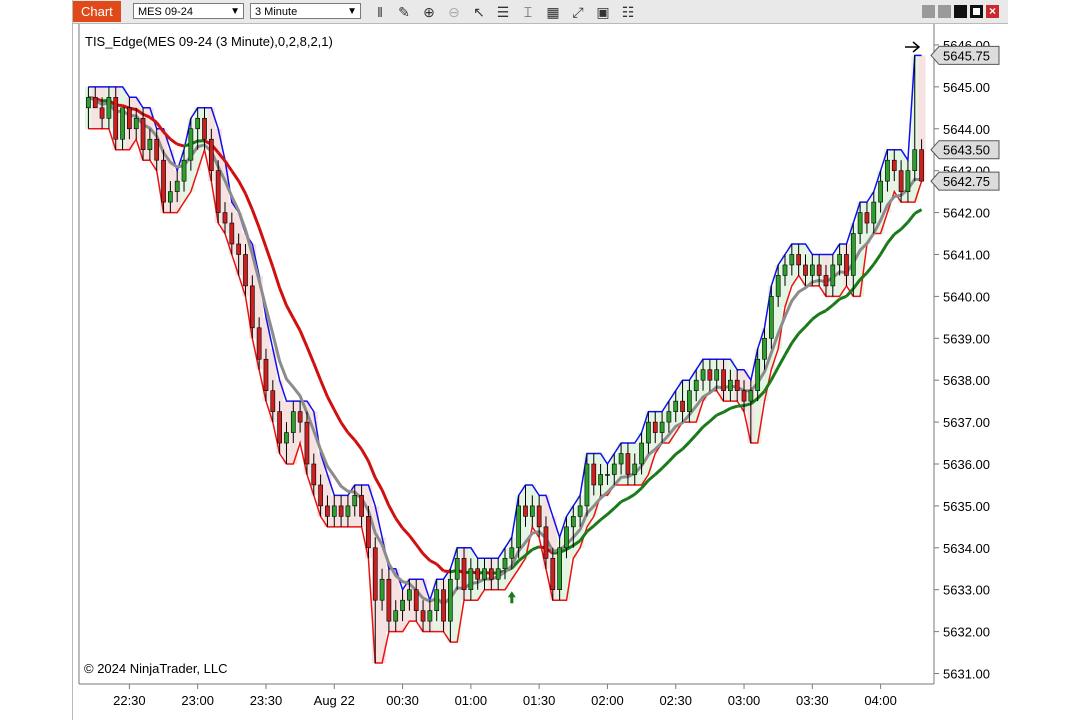 Image resolution: width=1080 pixels, height=720 pixels. What do you see at coordinates (966, 129) in the screenshot?
I see `y-tick-label: 5644.00` at bounding box center [966, 129].